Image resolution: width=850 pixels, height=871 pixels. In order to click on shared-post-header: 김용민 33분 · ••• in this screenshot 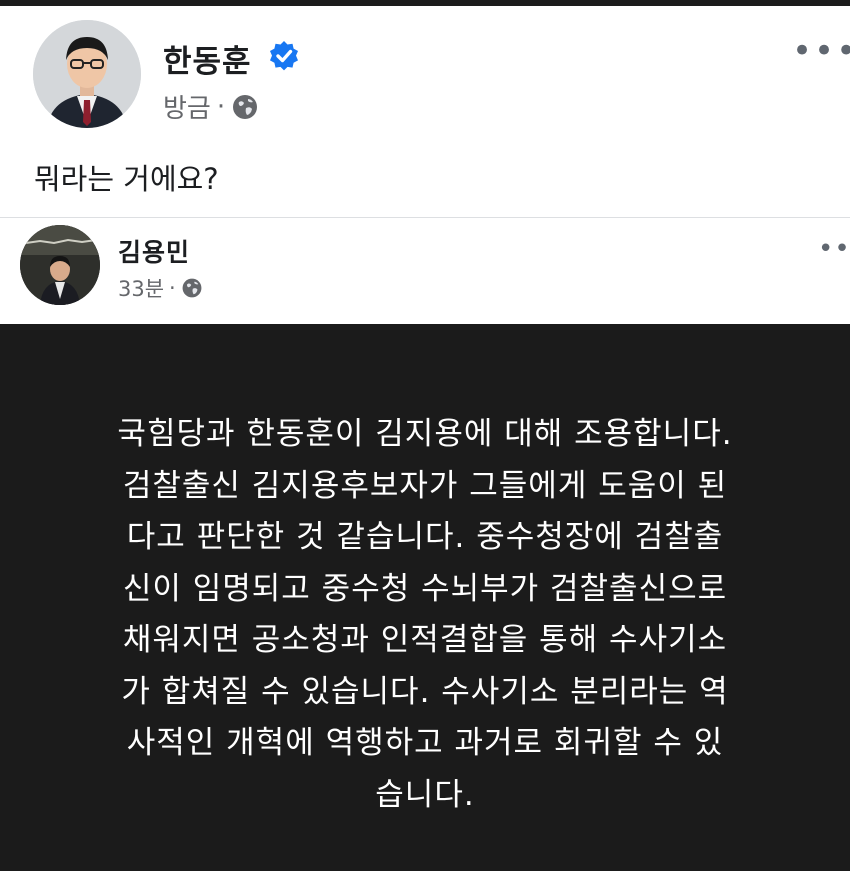, I will do `click(425, 270)`.